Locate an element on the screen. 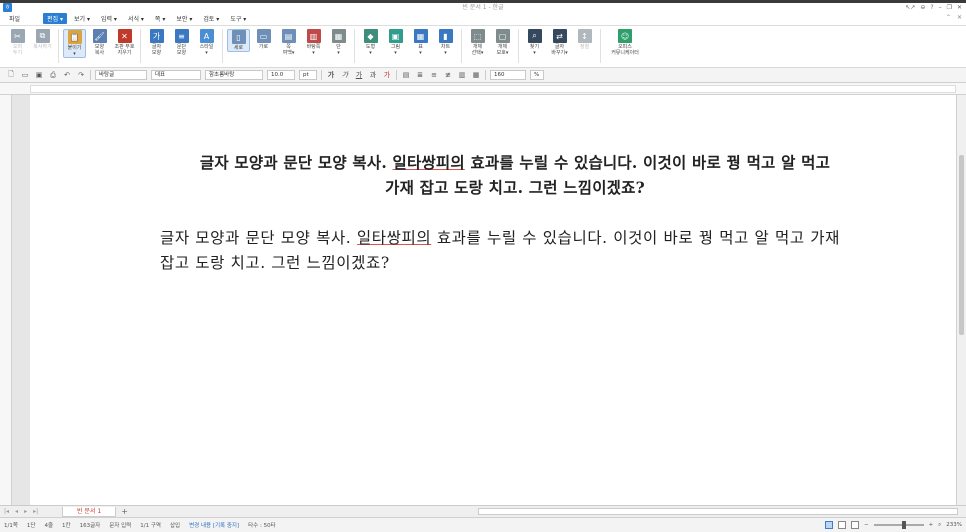  ribbon-button-chart: ▮ 차트 ▾ is located at coordinates (445, 42).